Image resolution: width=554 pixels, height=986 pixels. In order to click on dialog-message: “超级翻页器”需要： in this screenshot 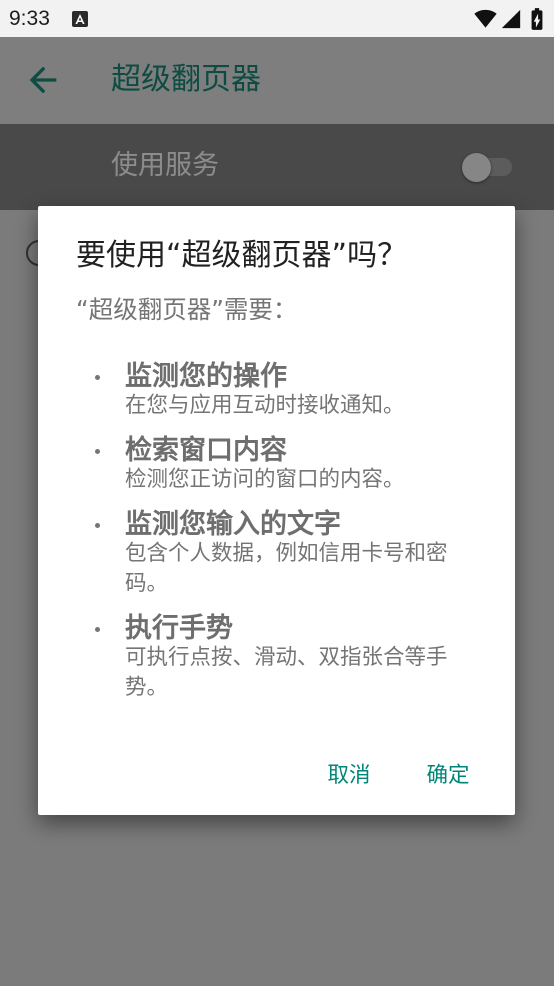, I will do `click(187, 309)`.